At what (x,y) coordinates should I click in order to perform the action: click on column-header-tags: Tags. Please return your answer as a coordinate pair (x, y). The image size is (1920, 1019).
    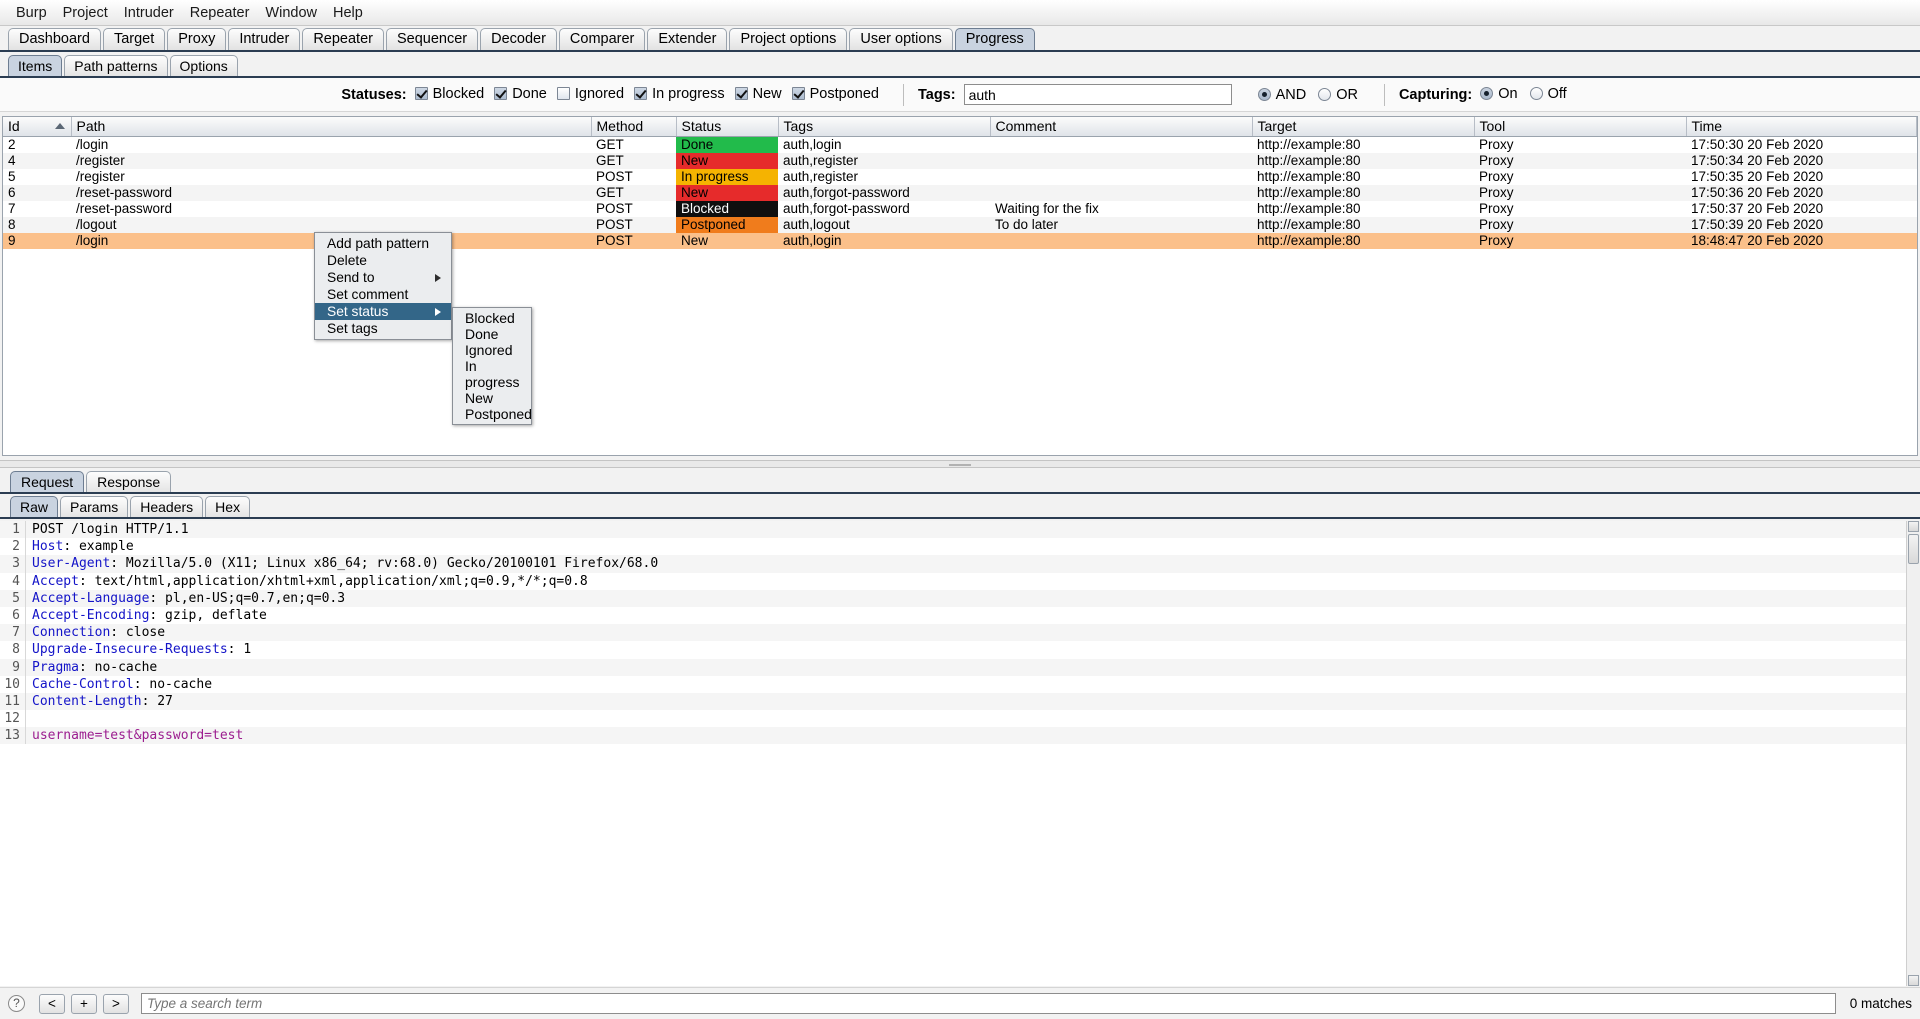
    Looking at the image, I should click on (884, 127).